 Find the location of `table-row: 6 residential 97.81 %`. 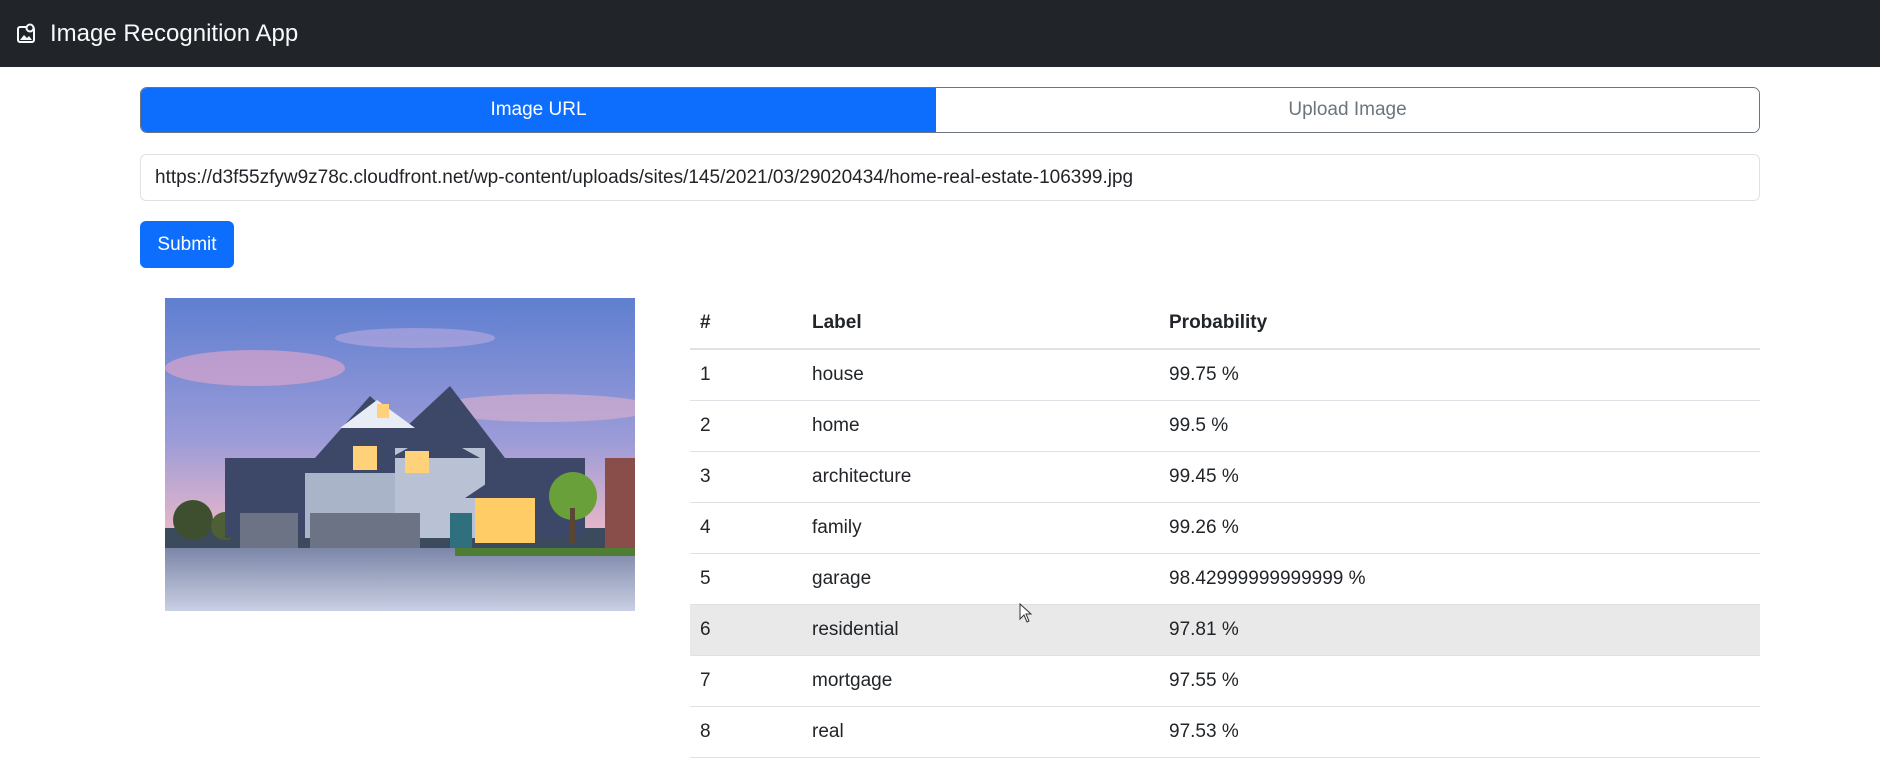

table-row: 6 residential 97.81 % is located at coordinates (1225, 630).